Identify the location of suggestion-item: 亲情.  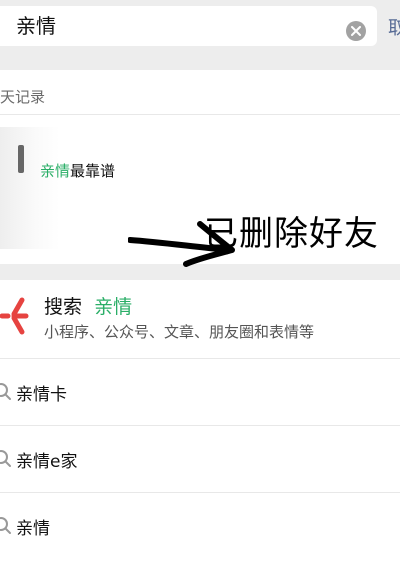
(200, 526).